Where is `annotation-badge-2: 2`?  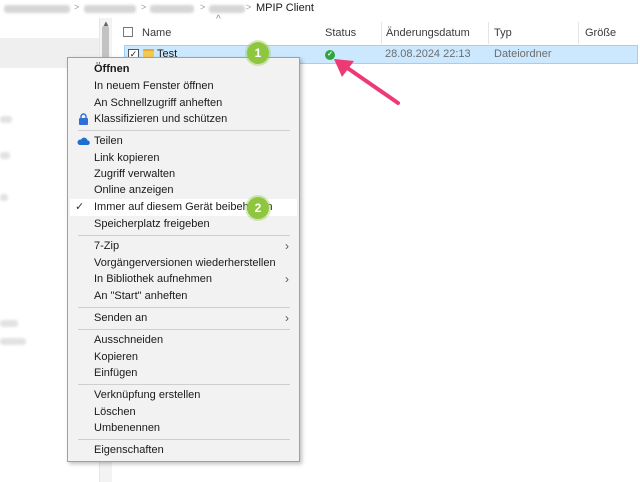
annotation-badge-2: 2 is located at coordinates (258, 208).